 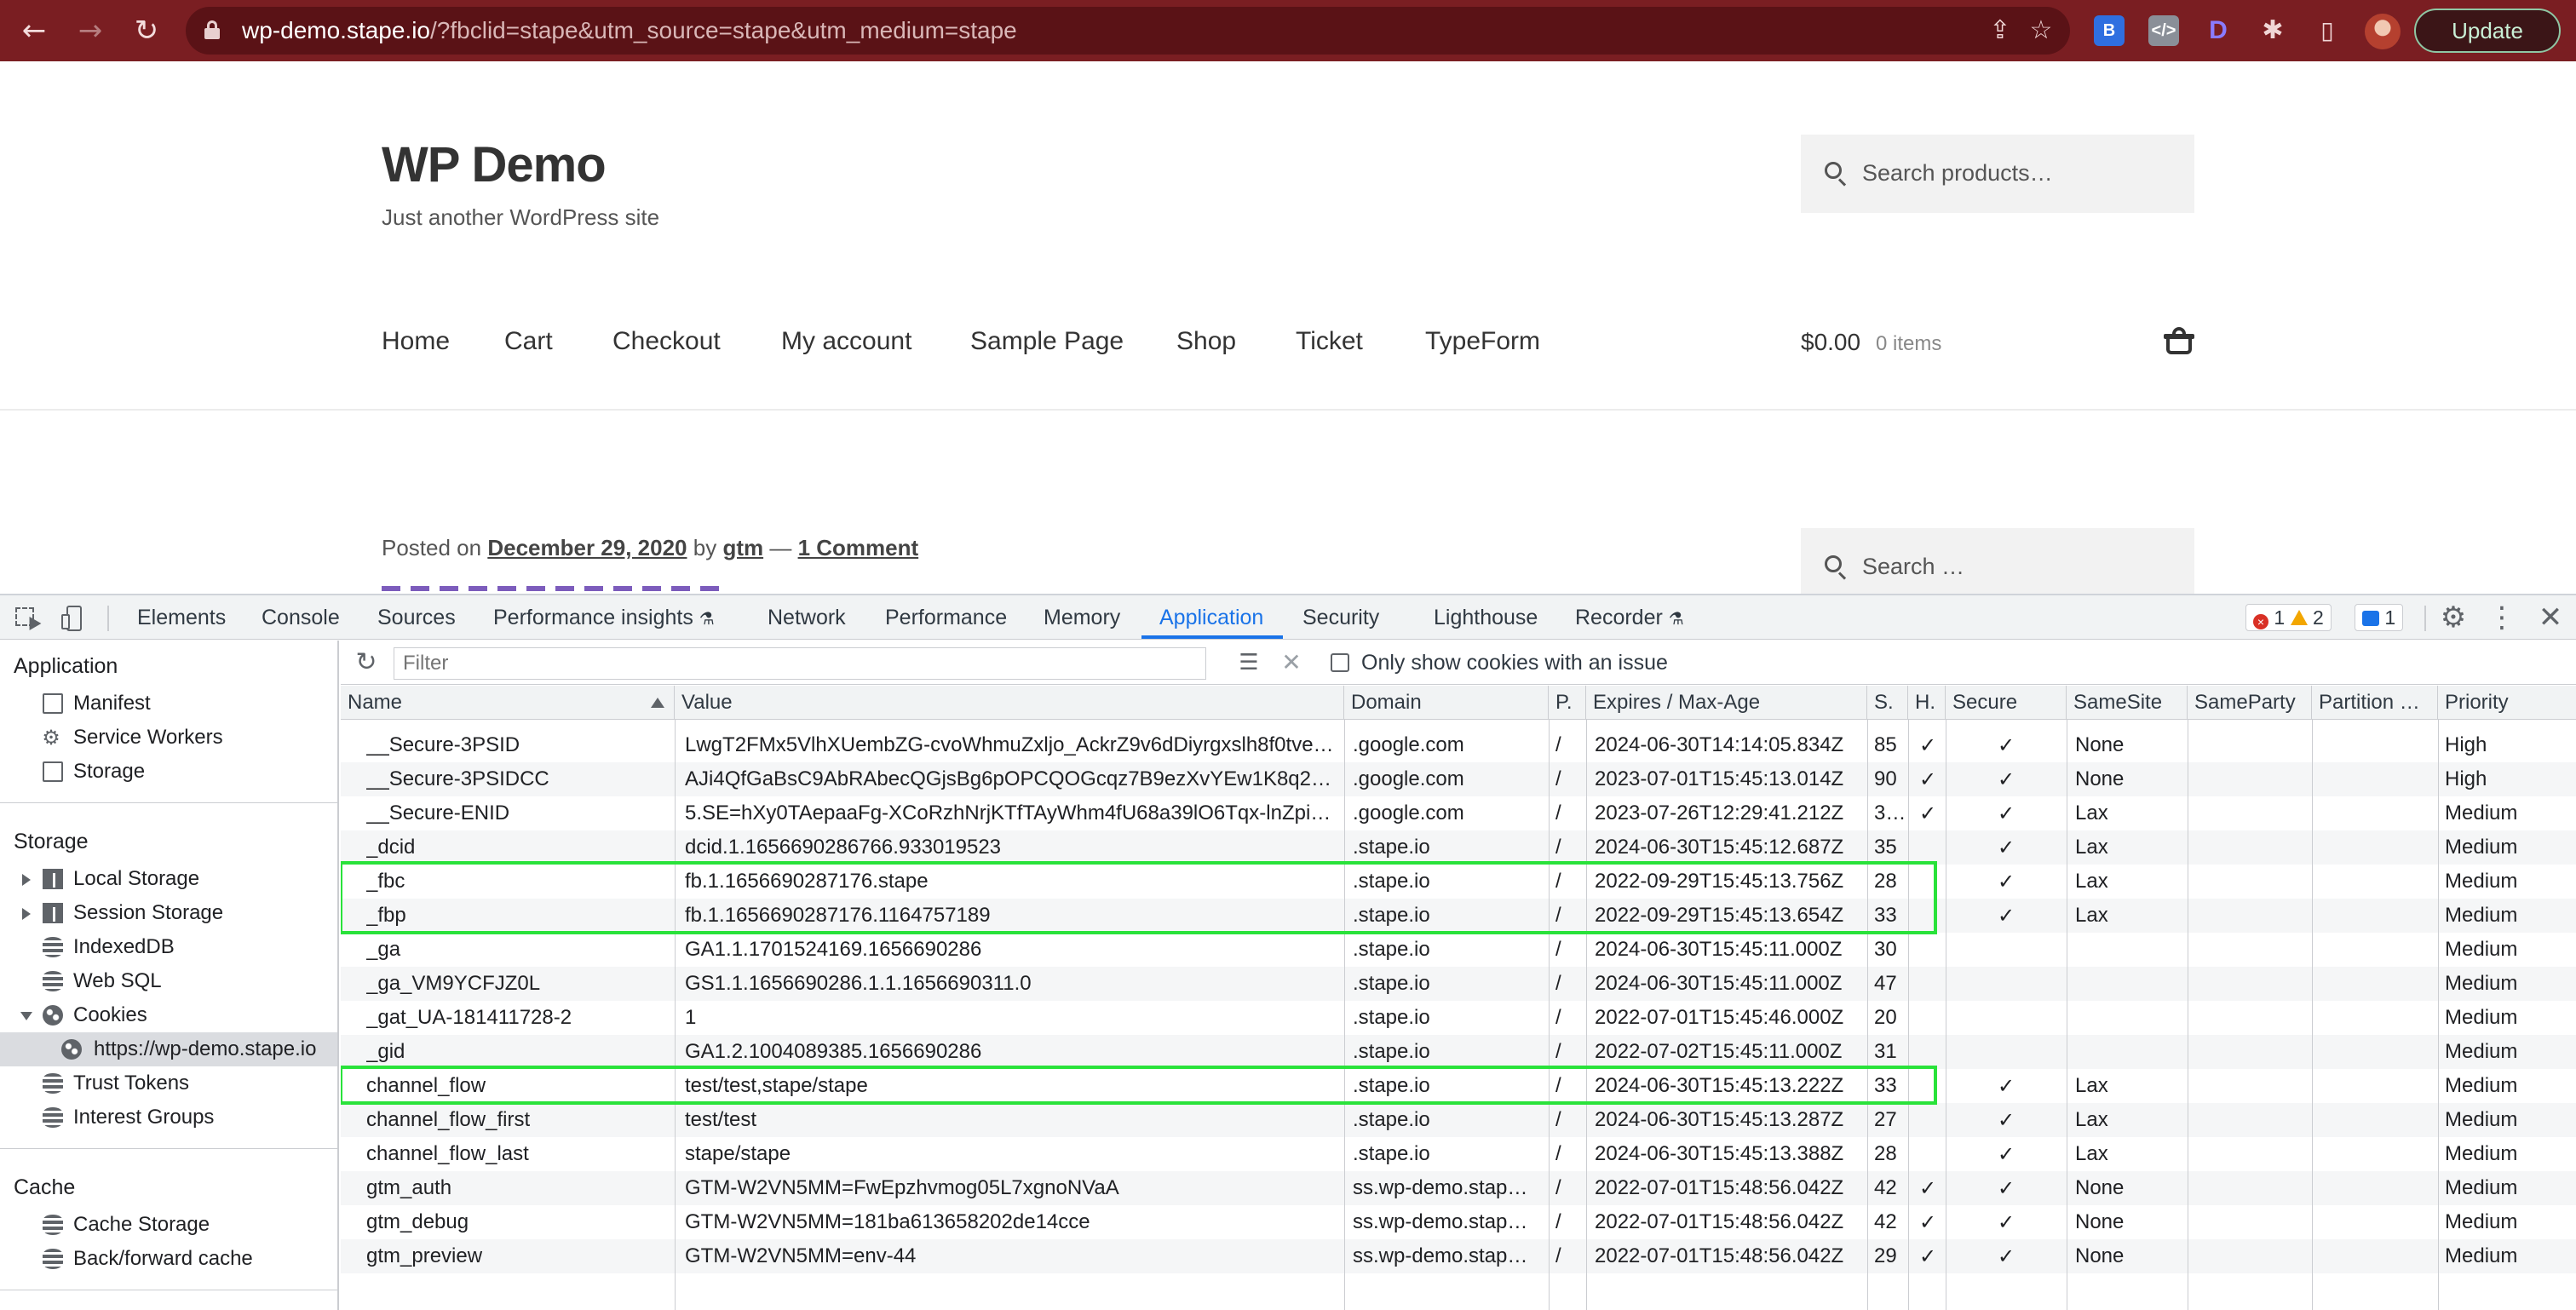 What do you see at coordinates (168, 1049) in the screenshot?
I see `sidebar-item-cookie-origin: https://wp-demo.stape.io` at bounding box center [168, 1049].